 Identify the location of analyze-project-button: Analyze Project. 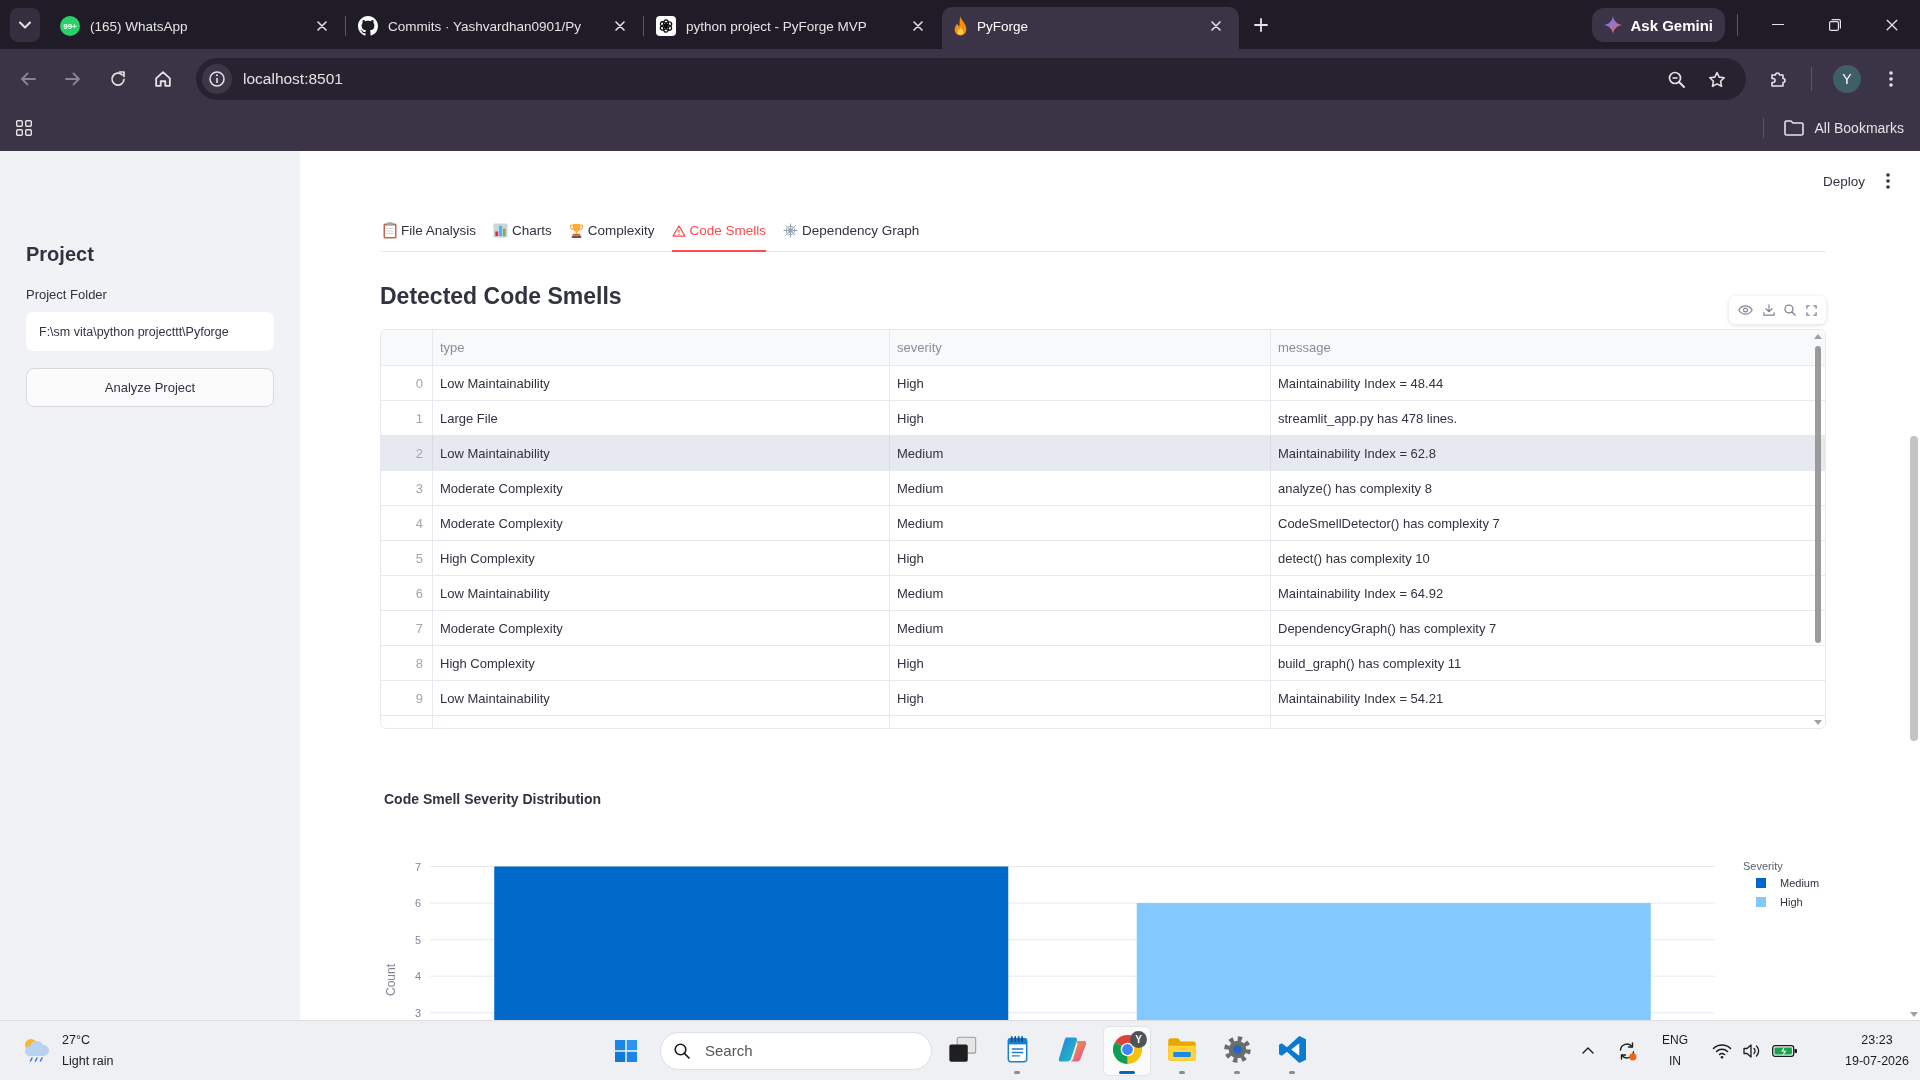
(150, 387).